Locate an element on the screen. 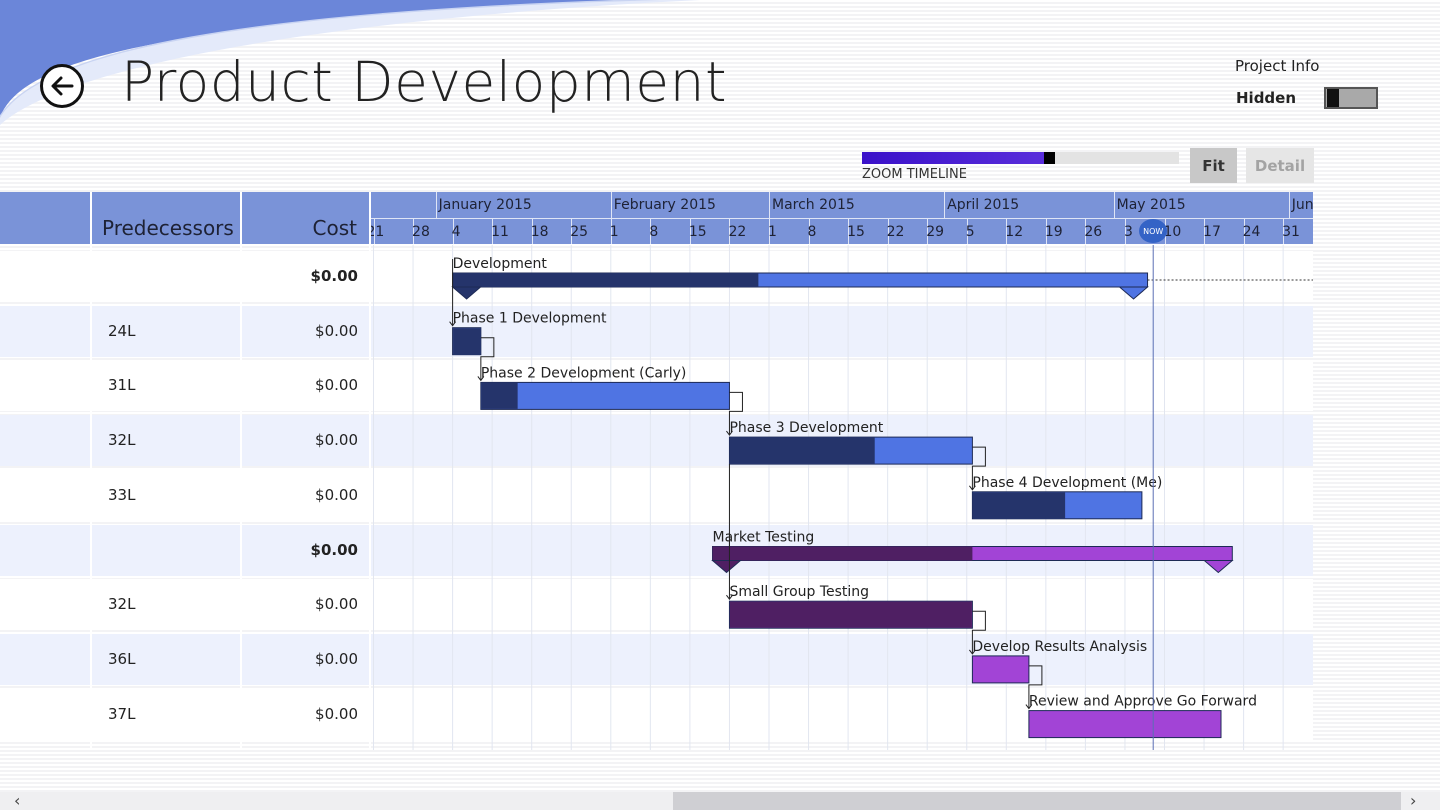 The width and height of the screenshot is (1440, 810). zoom-slider-thumb is located at coordinates (1050, 158).